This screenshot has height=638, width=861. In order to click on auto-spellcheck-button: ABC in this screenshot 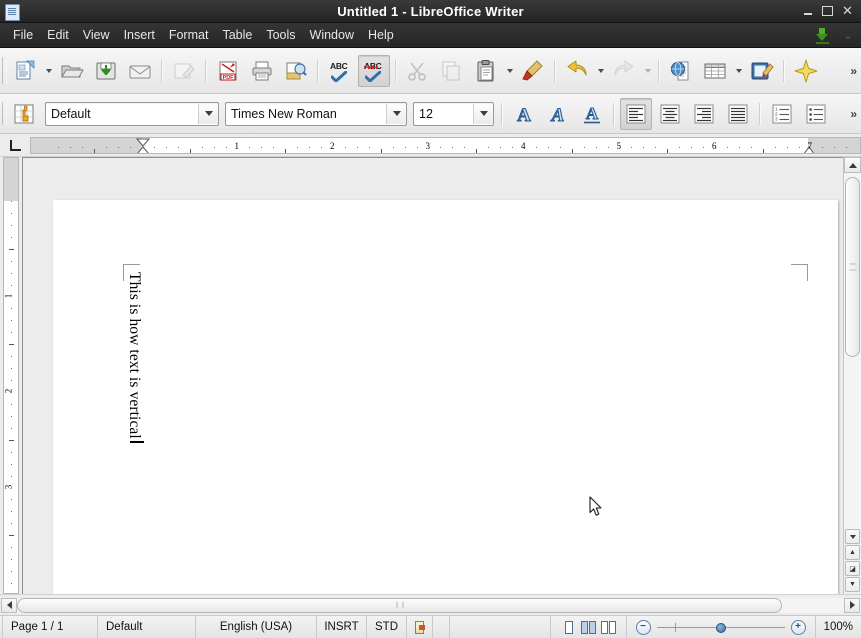, I will do `click(374, 70)`.